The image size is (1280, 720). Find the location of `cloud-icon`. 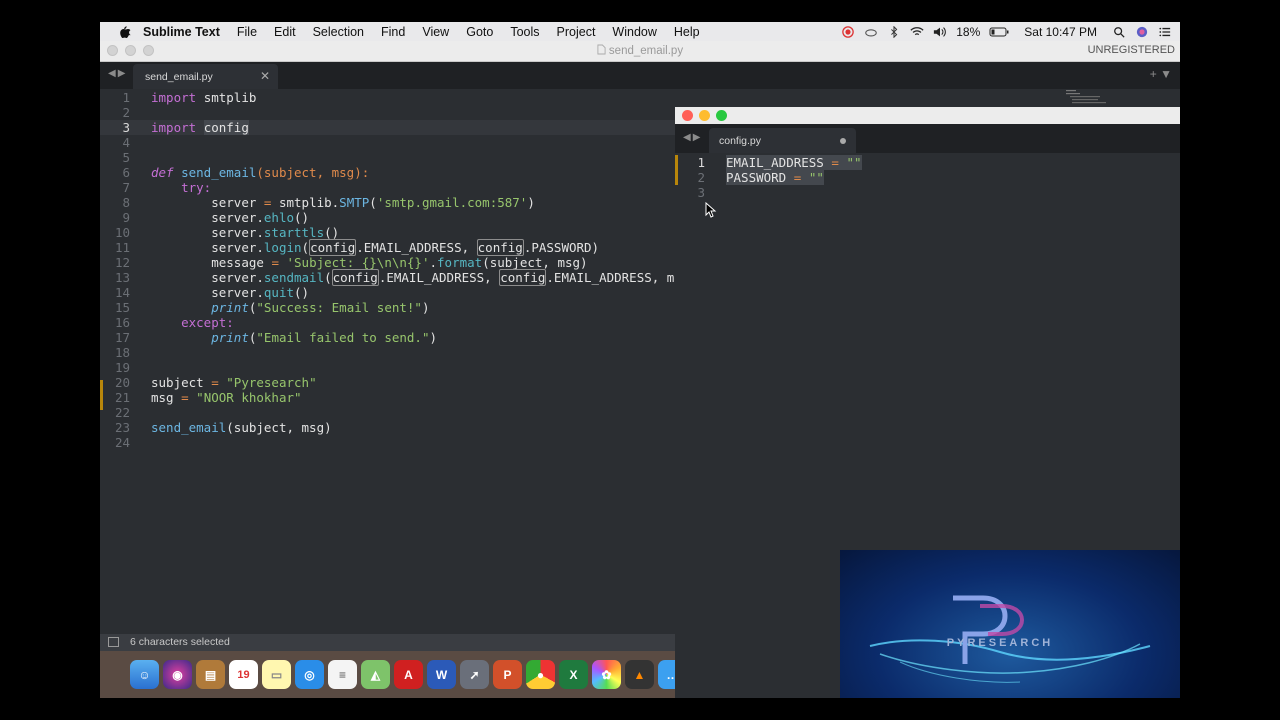

cloud-icon is located at coordinates (871, 32).